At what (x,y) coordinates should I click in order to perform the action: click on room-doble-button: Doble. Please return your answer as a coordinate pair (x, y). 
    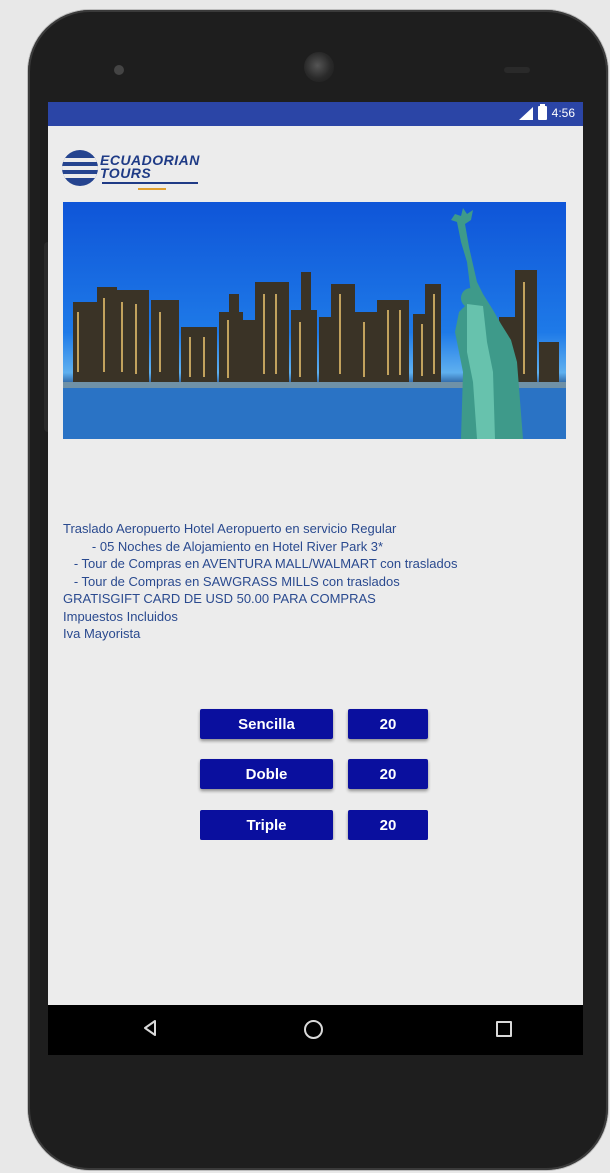
    Looking at the image, I should click on (266, 774).